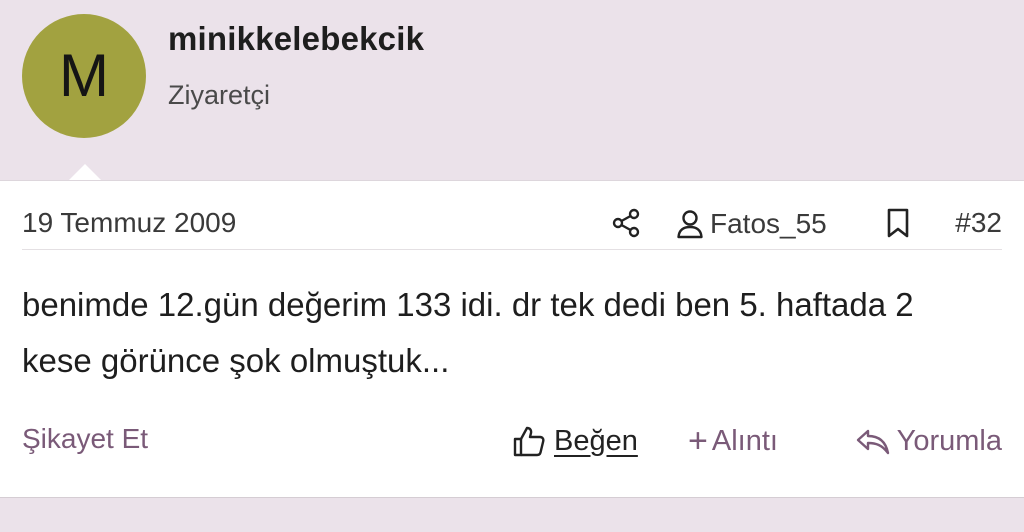 The height and width of the screenshot is (532, 1024). What do you see at coordinates (698, 441) in the screenshot?
I see `plus-icon: +` at bounding box center [698, 441].